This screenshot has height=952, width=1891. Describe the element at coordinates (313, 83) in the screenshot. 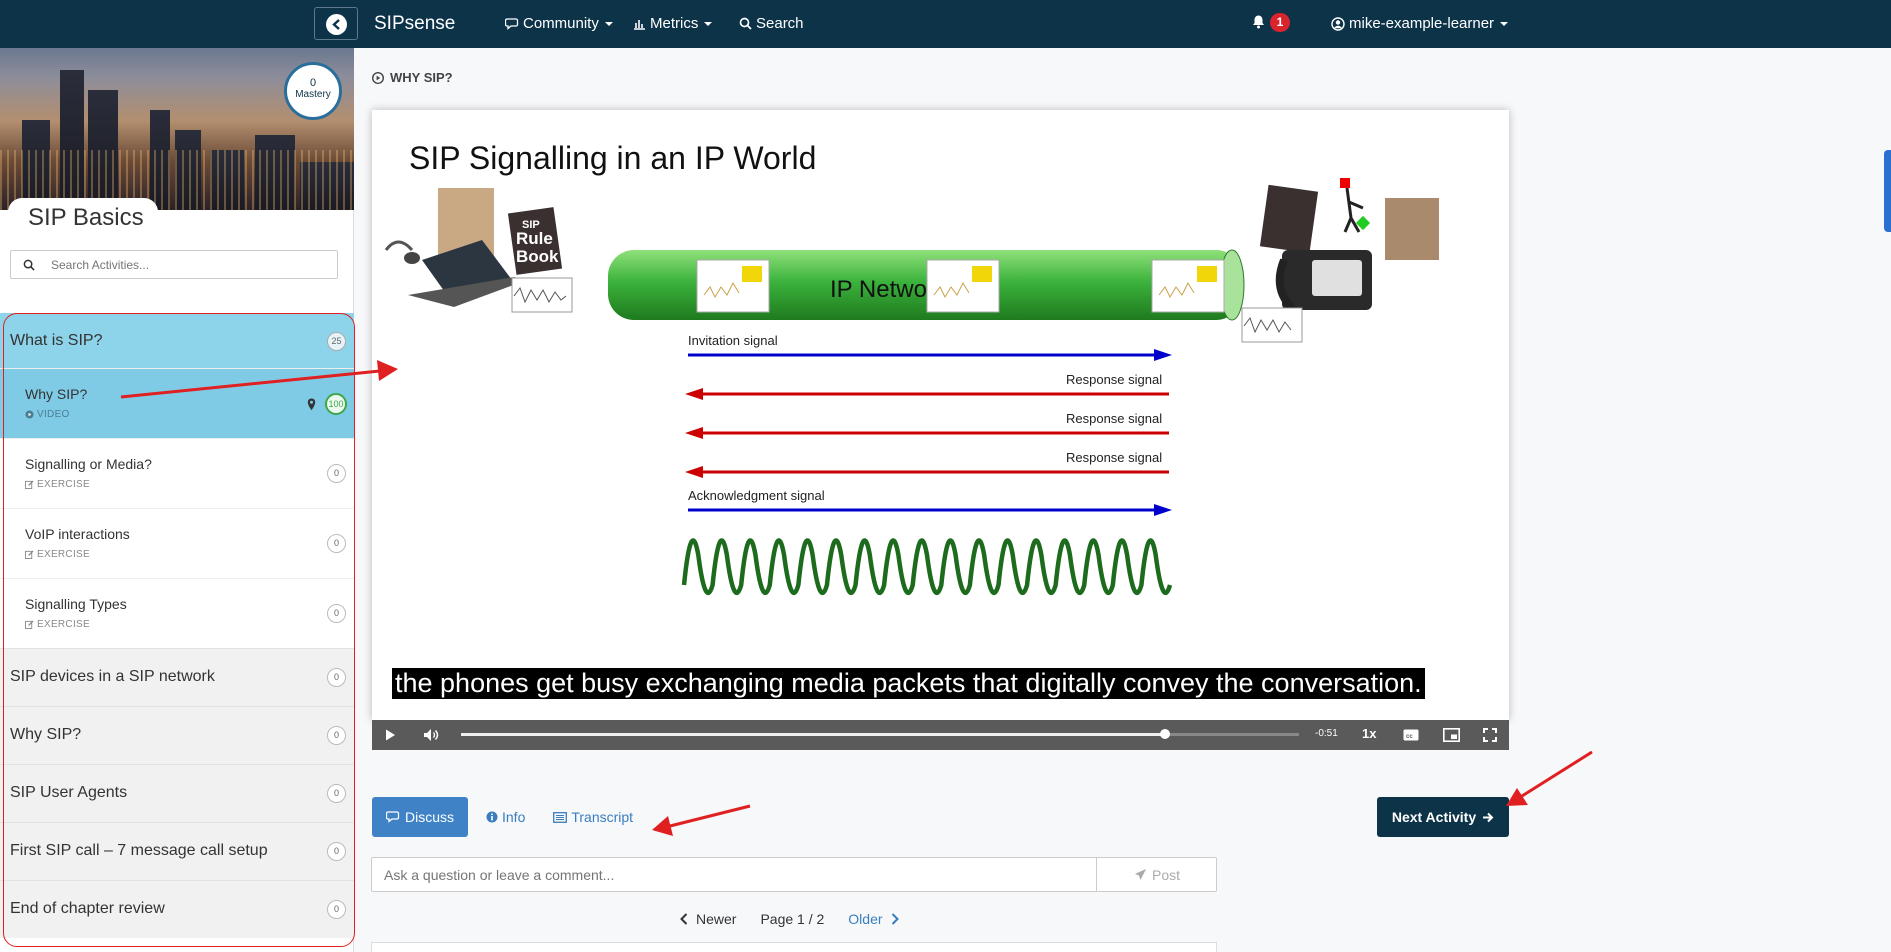

I see `mastery-value: 0` at that location.